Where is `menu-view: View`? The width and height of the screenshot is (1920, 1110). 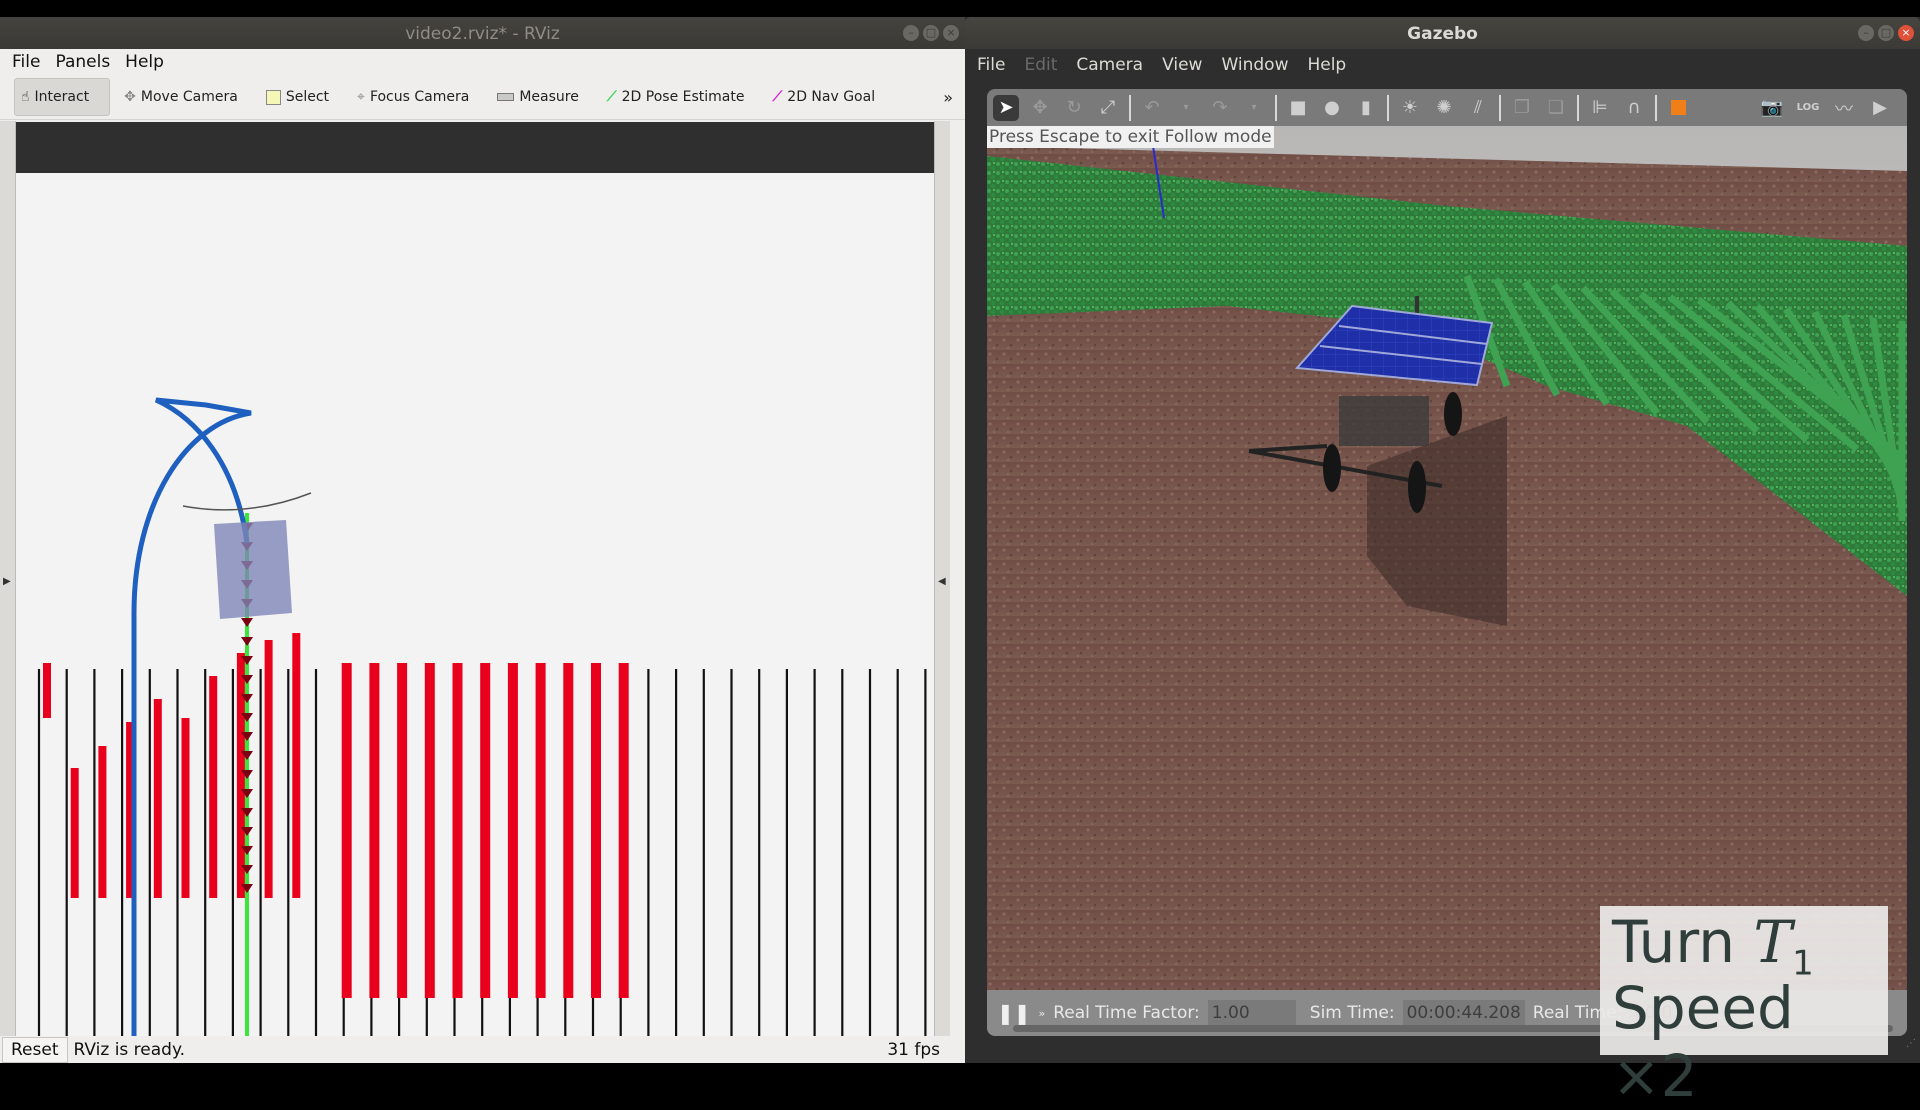 menu-view: View is located at coordinates (1182, 65).